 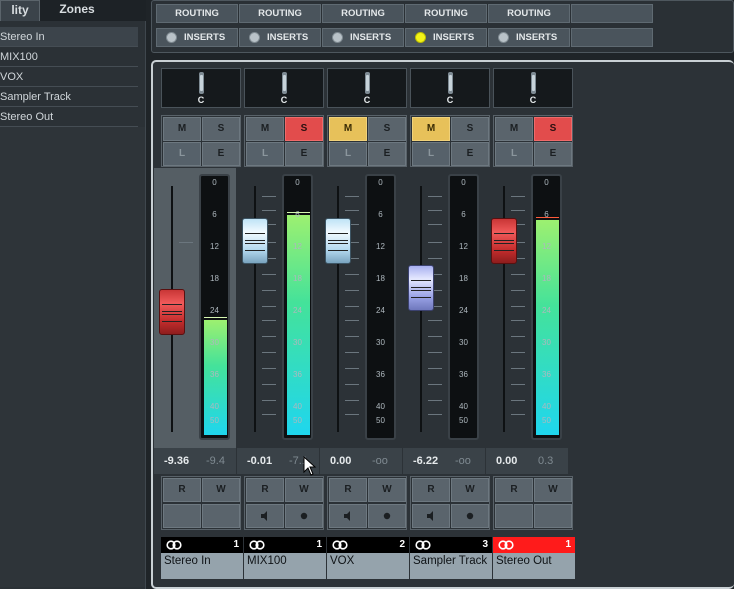 I want to click on volume-value: -6.22, so click(x=425, y=461).